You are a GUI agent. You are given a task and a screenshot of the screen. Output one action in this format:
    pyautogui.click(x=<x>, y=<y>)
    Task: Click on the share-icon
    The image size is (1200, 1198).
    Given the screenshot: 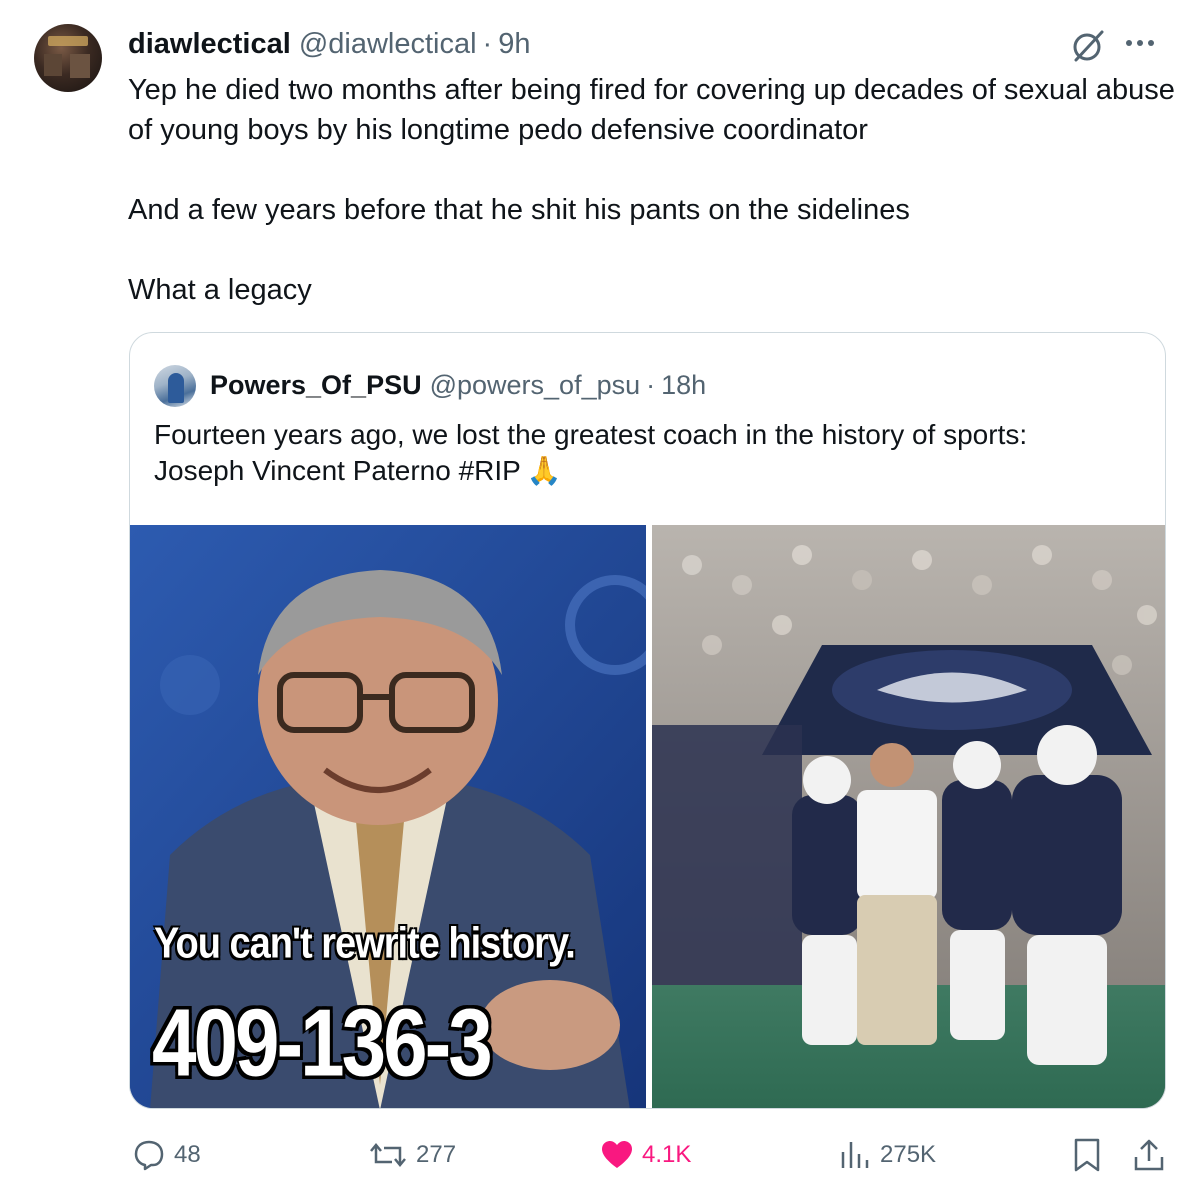 What is the action you would take?
    pyautogui.click(x=1149, y=1155)
    